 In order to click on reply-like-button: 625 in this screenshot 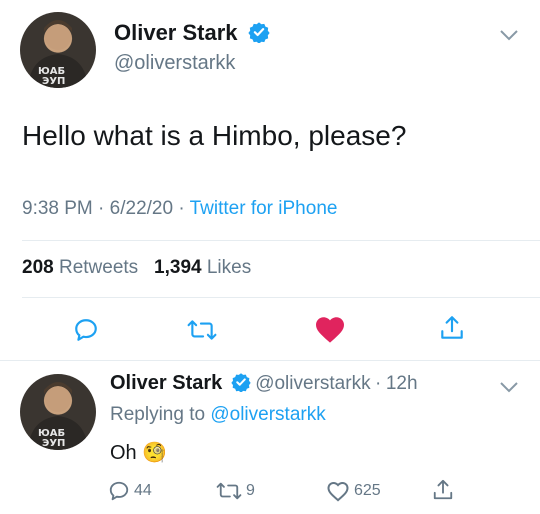, I will do `click(353, 491)`.